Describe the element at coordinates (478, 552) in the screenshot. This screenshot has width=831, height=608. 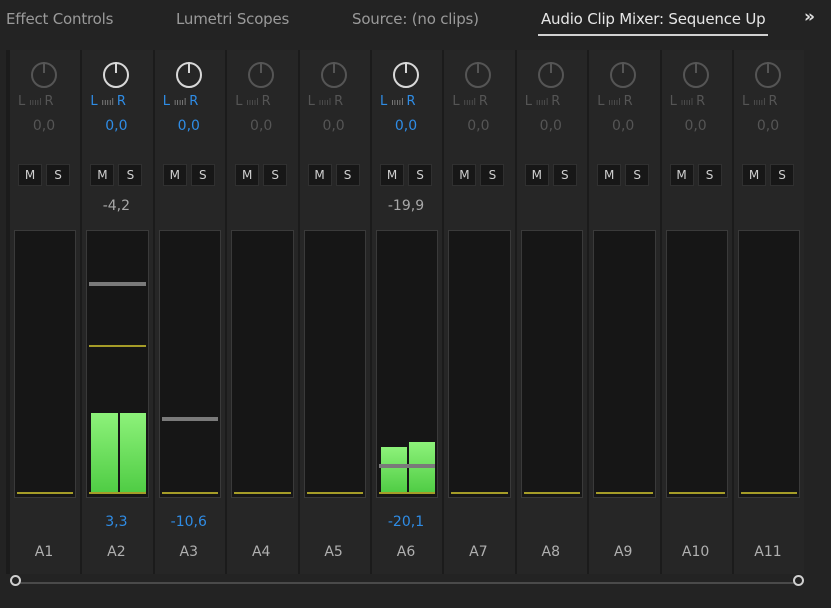
I see `channel-name: A7` at that location.